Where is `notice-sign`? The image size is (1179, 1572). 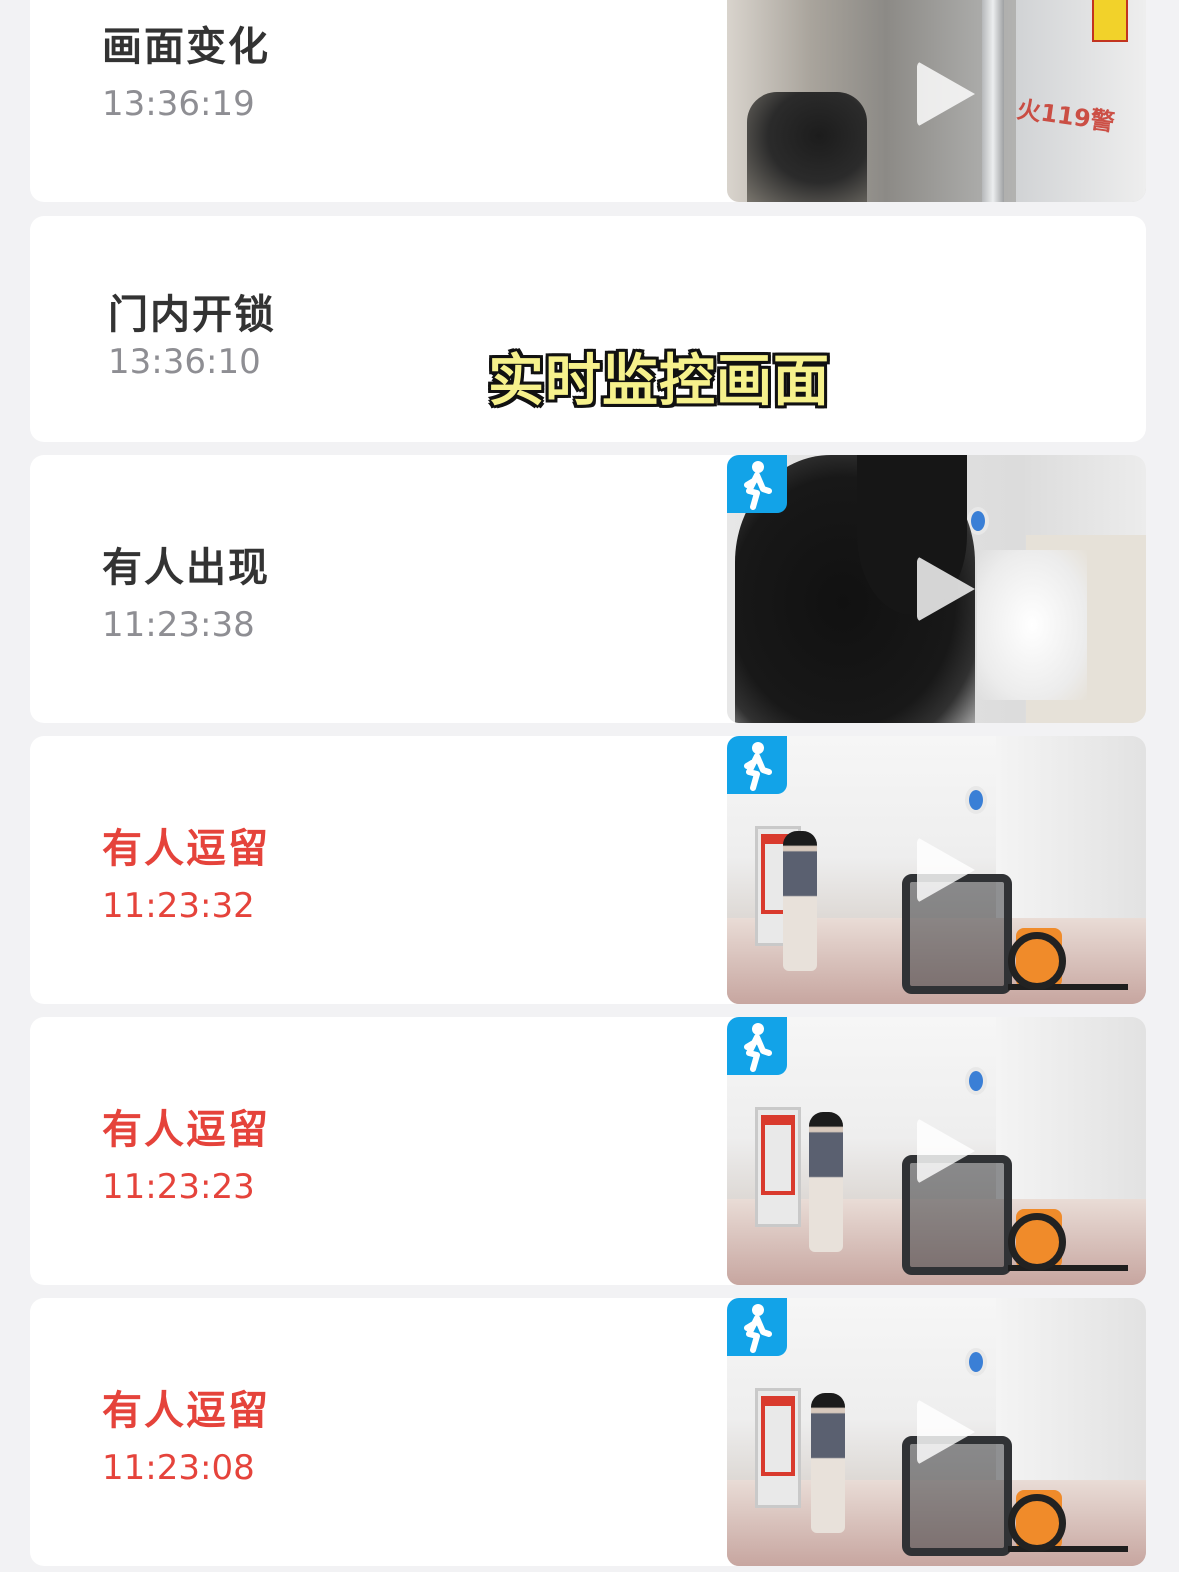 notice-sign is located at coordinates (1110, 21).